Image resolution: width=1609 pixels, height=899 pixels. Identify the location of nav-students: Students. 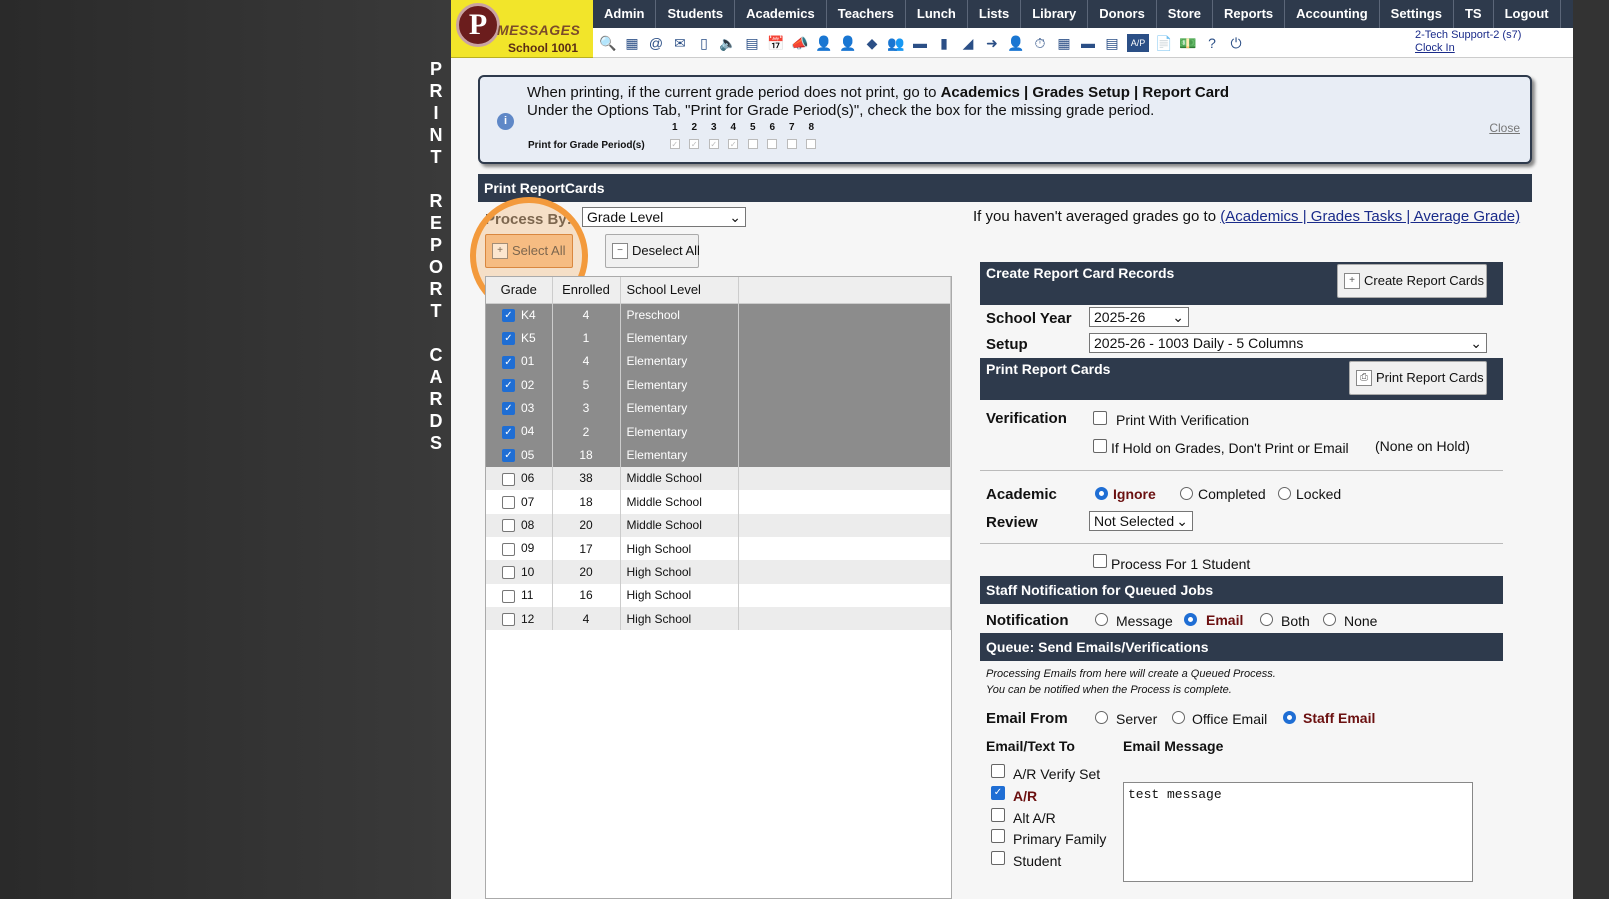
(696, 14).